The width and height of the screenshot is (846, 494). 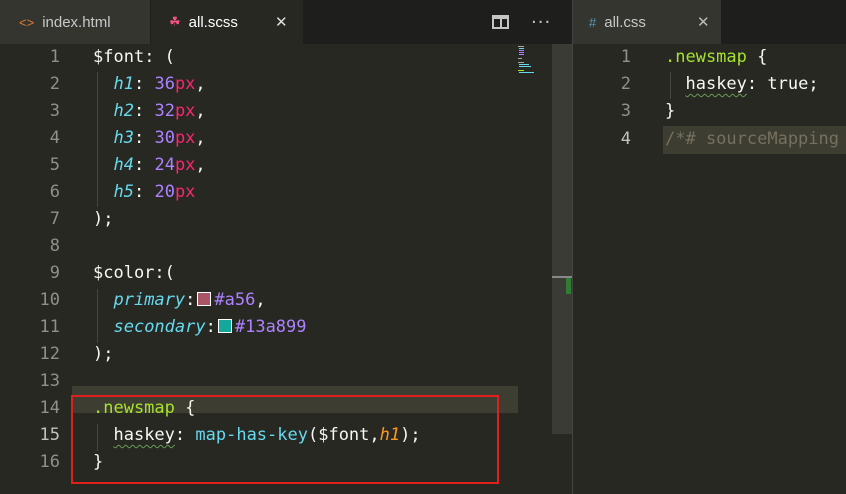 I want to click on minimap, so click(x=525, y=64).